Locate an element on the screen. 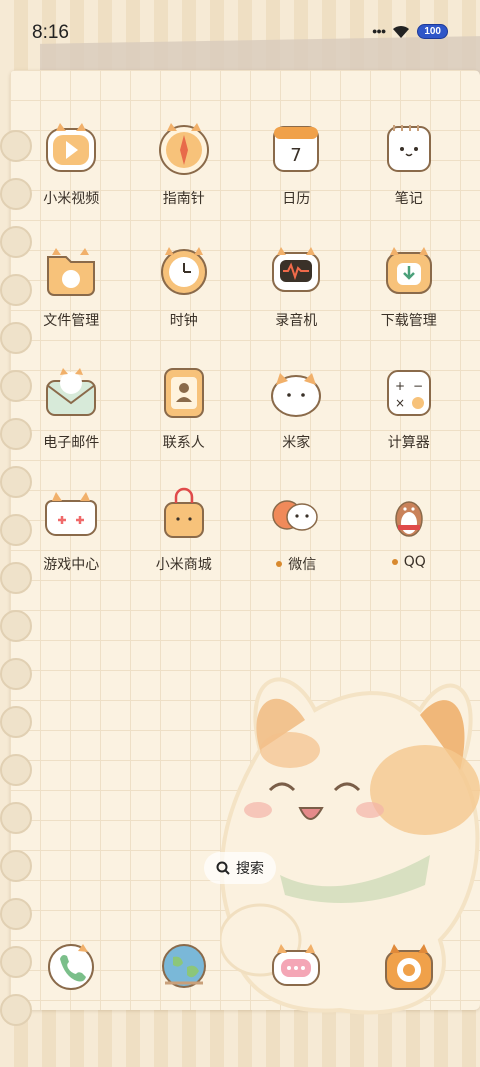 The height and width of the screenshot is (1067, 480). dock-camera is located at coordinates (409, 971).